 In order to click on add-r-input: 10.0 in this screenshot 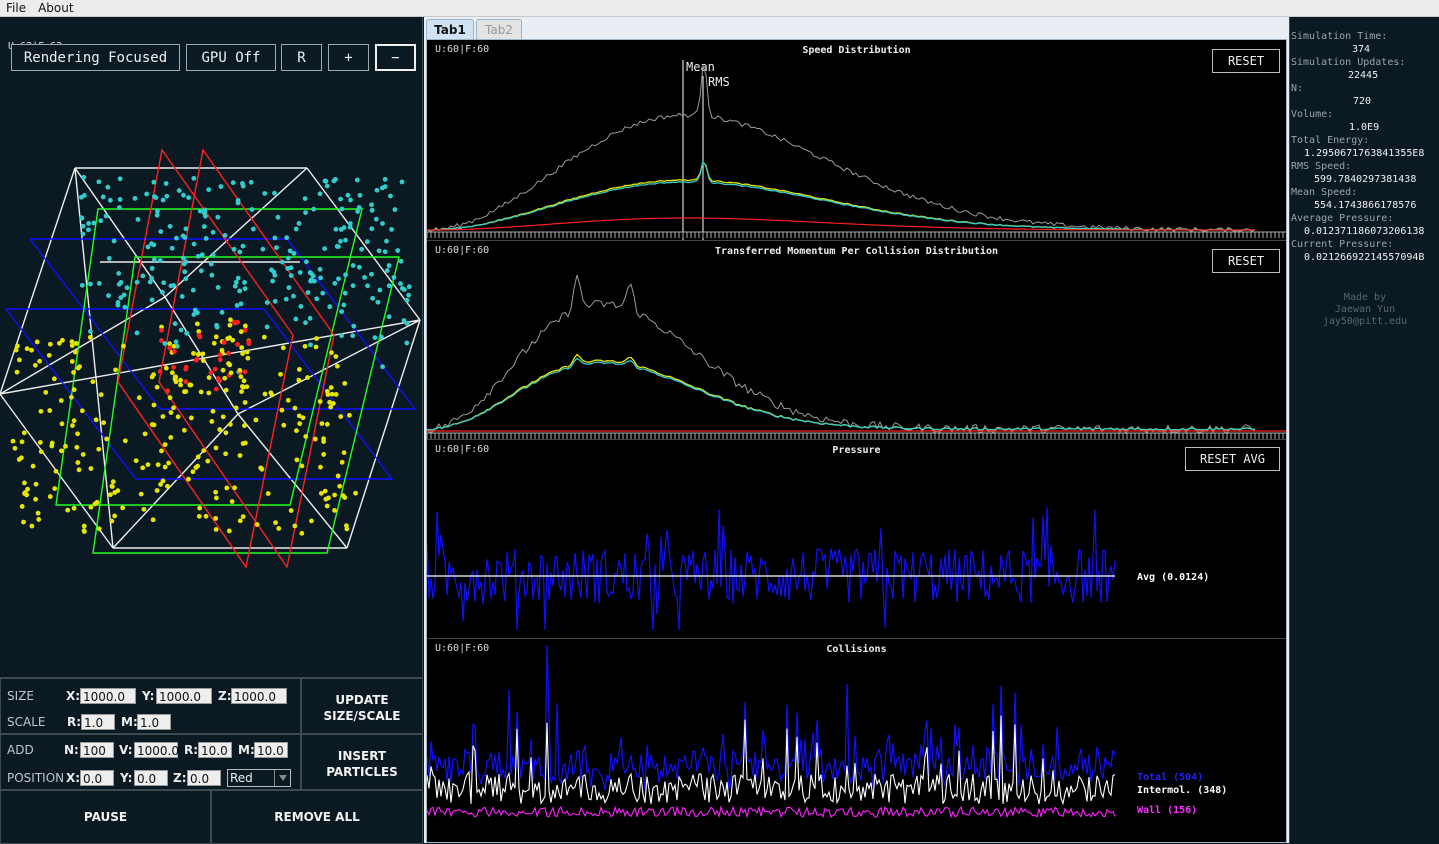, I will do `click(215, 750)`.